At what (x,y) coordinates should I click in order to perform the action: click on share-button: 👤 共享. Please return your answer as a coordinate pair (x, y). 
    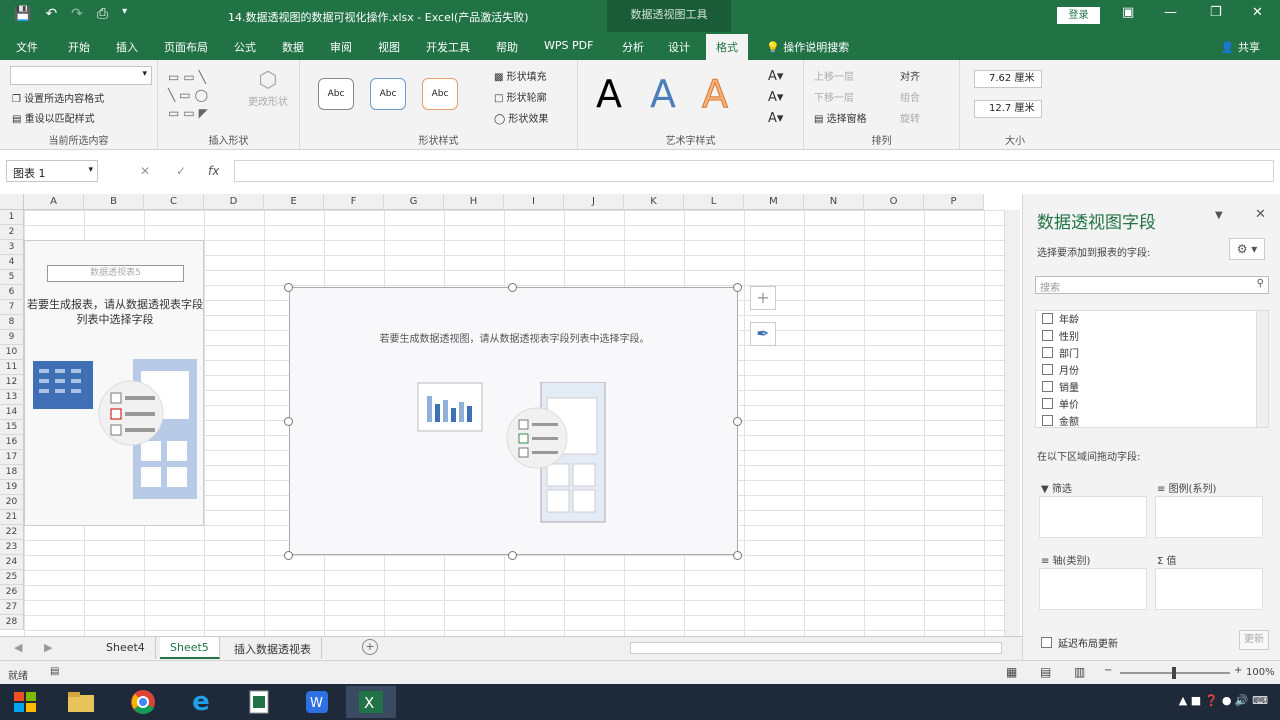
    Looking at the image, I should click on (1240, 47).